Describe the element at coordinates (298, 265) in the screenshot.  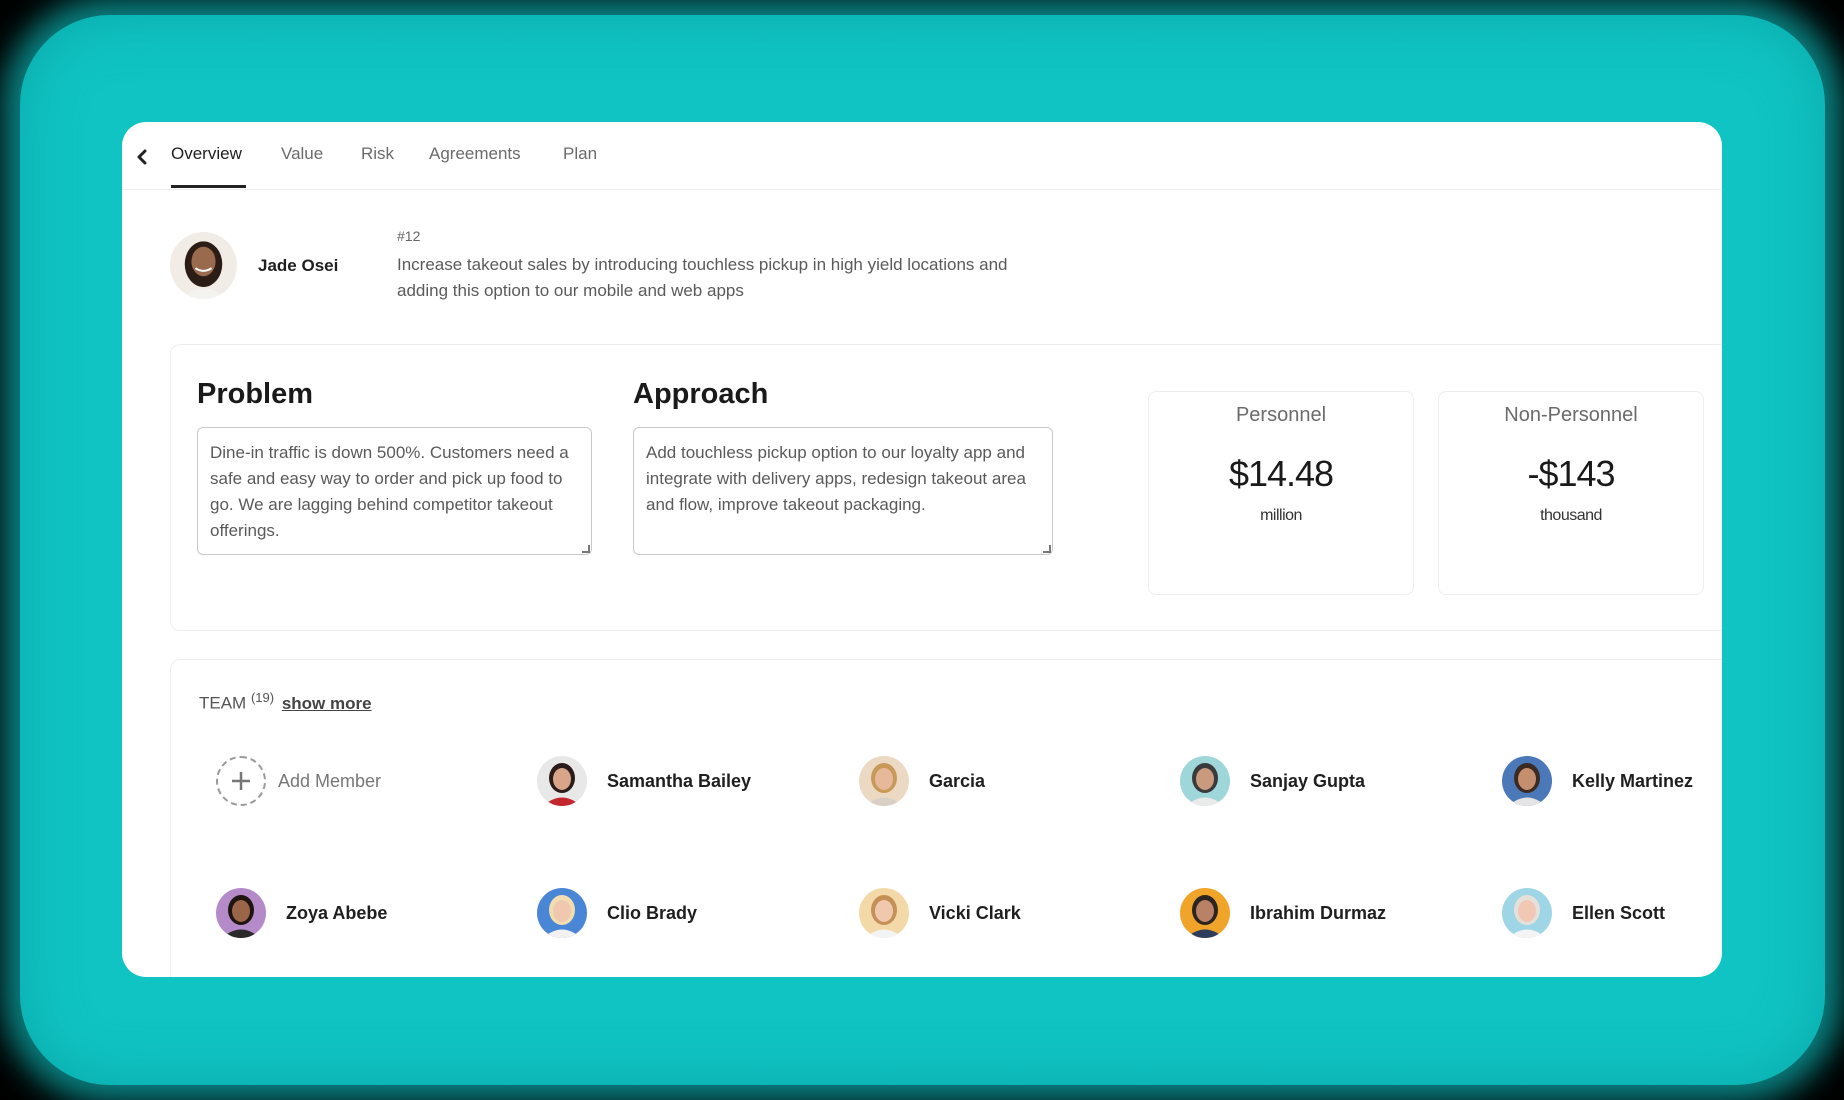
I see `author-name: Jade Osei` at that location.